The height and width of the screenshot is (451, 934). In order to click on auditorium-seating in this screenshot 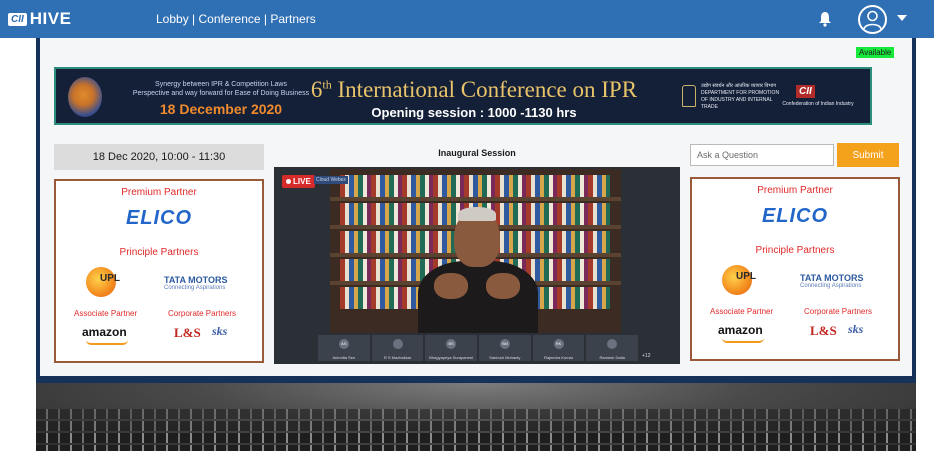, I will do `click(476, 417)`.